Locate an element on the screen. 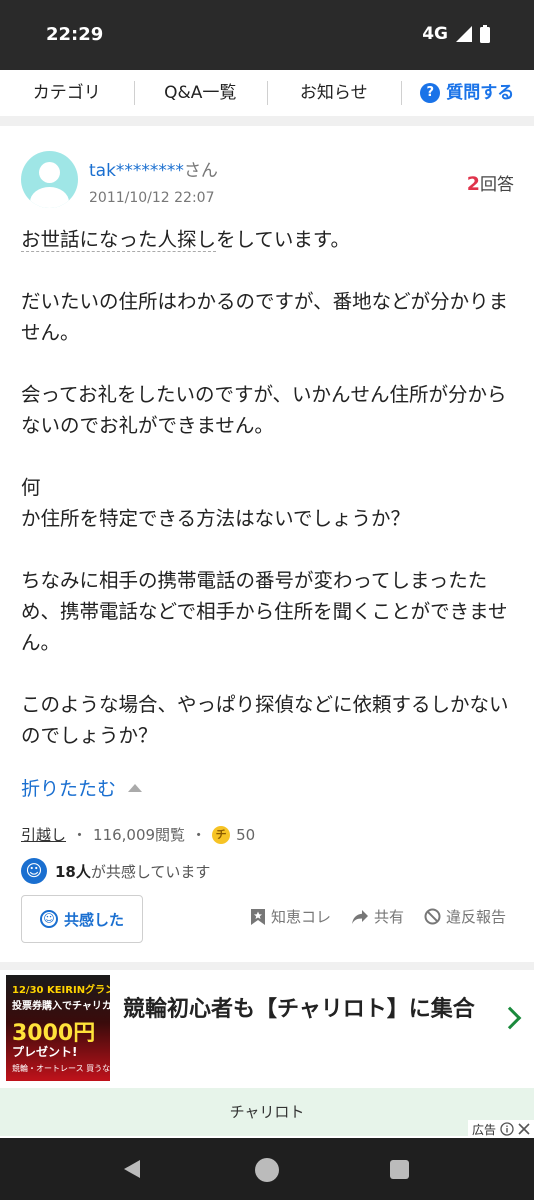 Image resolution: width=534 pixels, height=1200 pixels. share-label: 共有 is located at coordinates (388, 917).